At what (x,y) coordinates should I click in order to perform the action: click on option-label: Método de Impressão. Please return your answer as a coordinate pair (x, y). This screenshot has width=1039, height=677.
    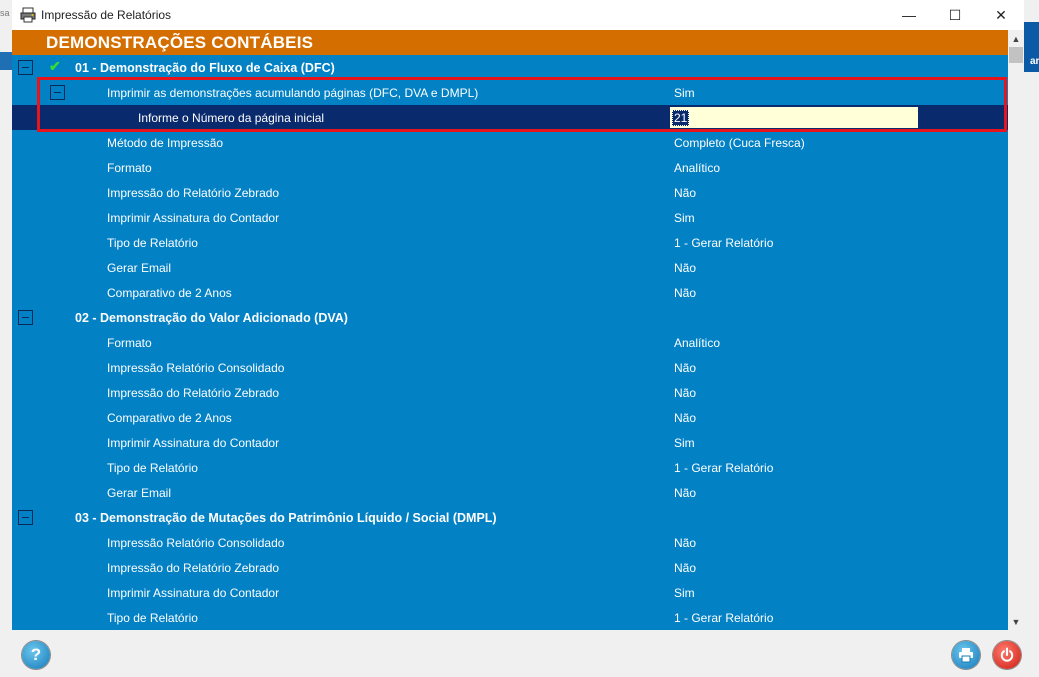
    Looking at the image, I should click on (165, 143).